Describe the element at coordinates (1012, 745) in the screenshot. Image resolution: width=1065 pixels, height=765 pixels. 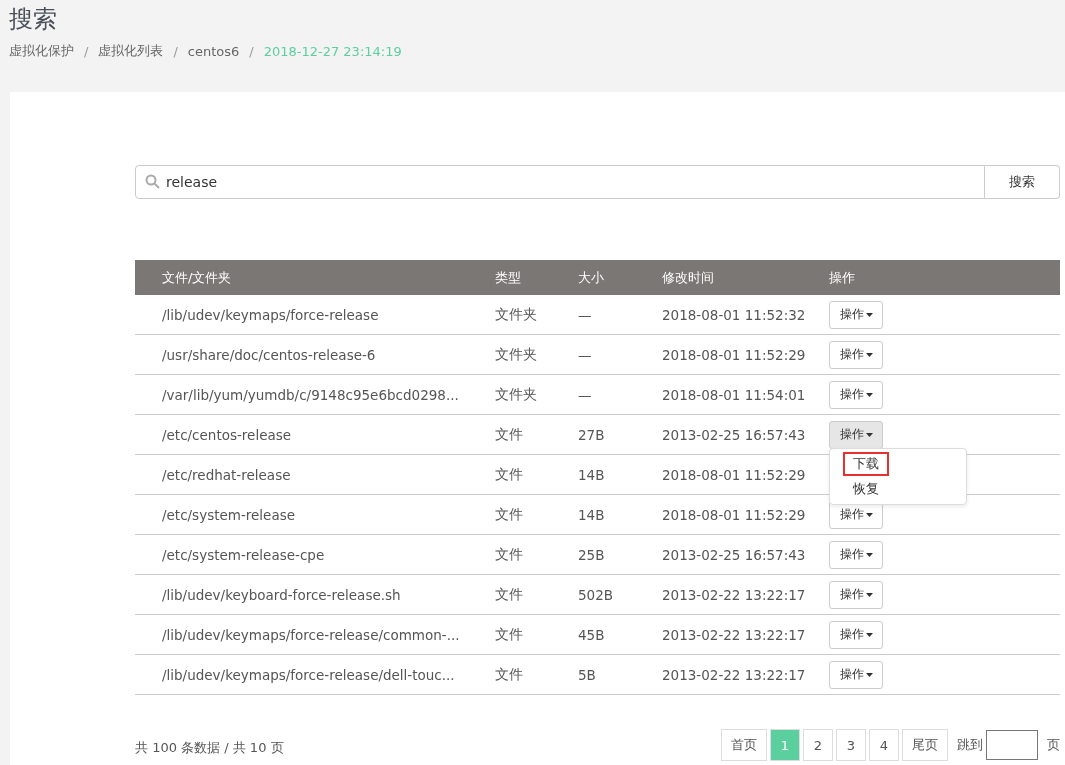
I see `page-input` at that location.